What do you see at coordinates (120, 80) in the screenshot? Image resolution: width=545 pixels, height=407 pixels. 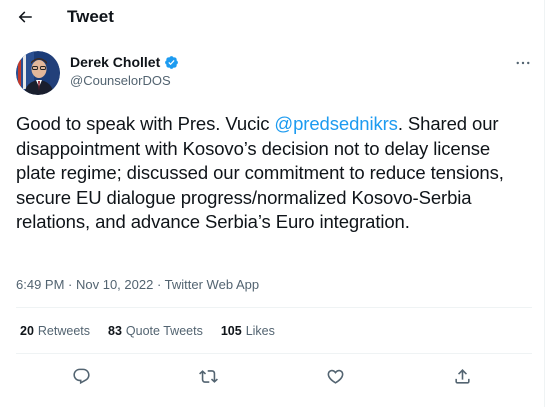 I see `author-handle: @CounselorDOS` at bounding box center [120, 80].